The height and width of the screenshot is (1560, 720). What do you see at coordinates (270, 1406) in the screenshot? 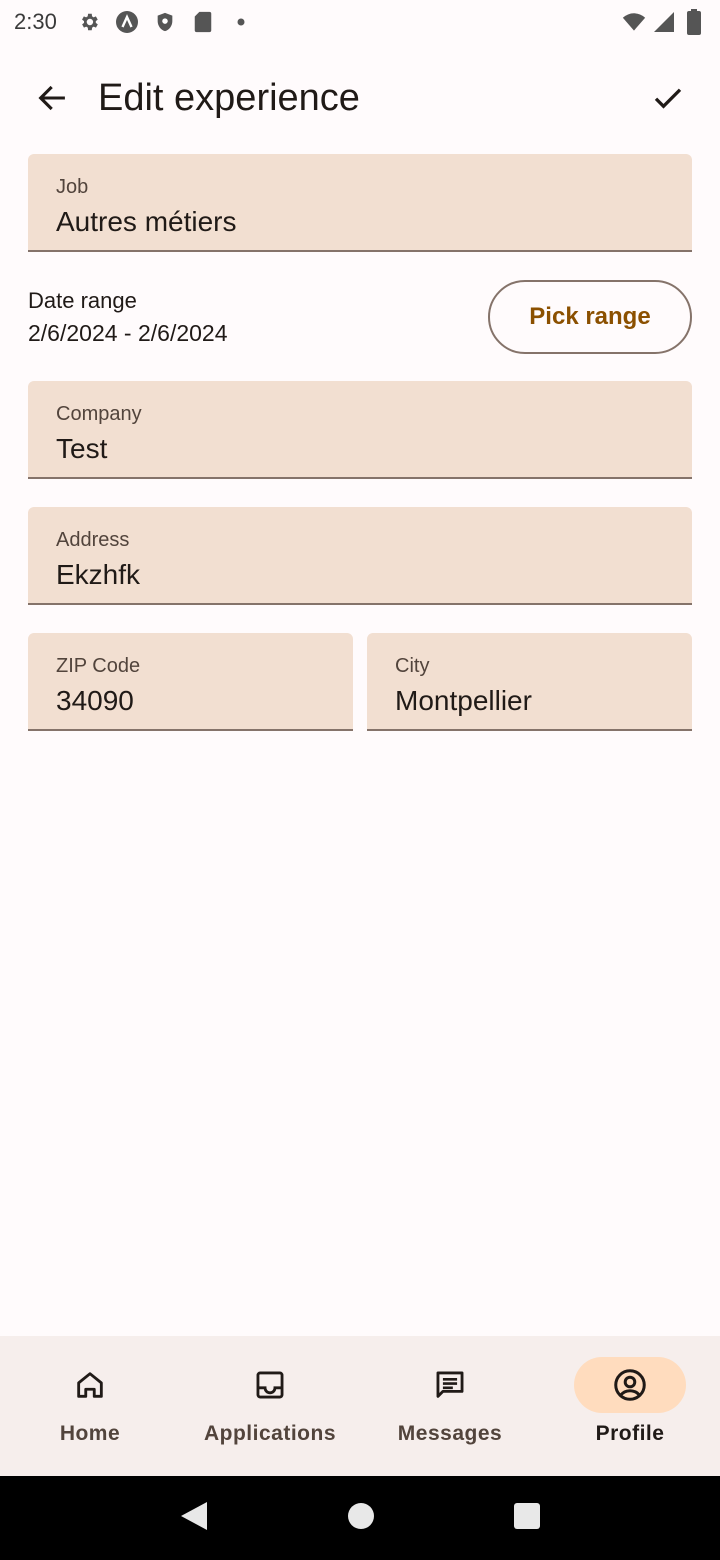
I see `nav-item-applications: Applications` at bounding box center [270, 1406].